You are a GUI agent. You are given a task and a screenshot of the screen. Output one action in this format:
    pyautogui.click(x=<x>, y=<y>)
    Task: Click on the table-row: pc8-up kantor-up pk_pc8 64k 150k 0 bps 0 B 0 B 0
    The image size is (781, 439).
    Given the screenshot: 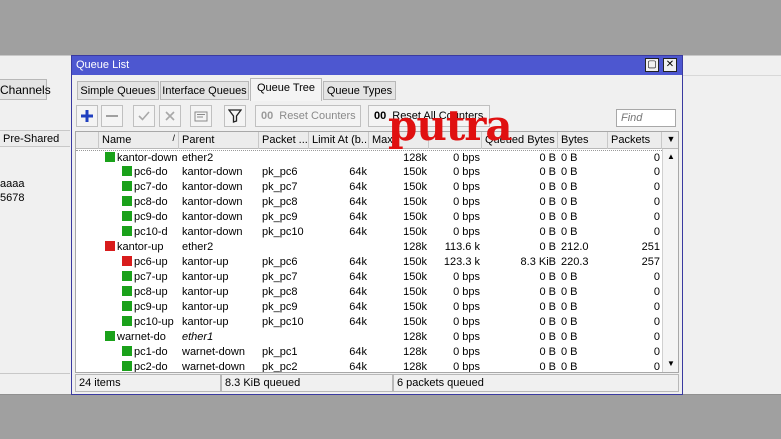 What is the action you would take?
    pyautogui.click(x=369, y=292)
    